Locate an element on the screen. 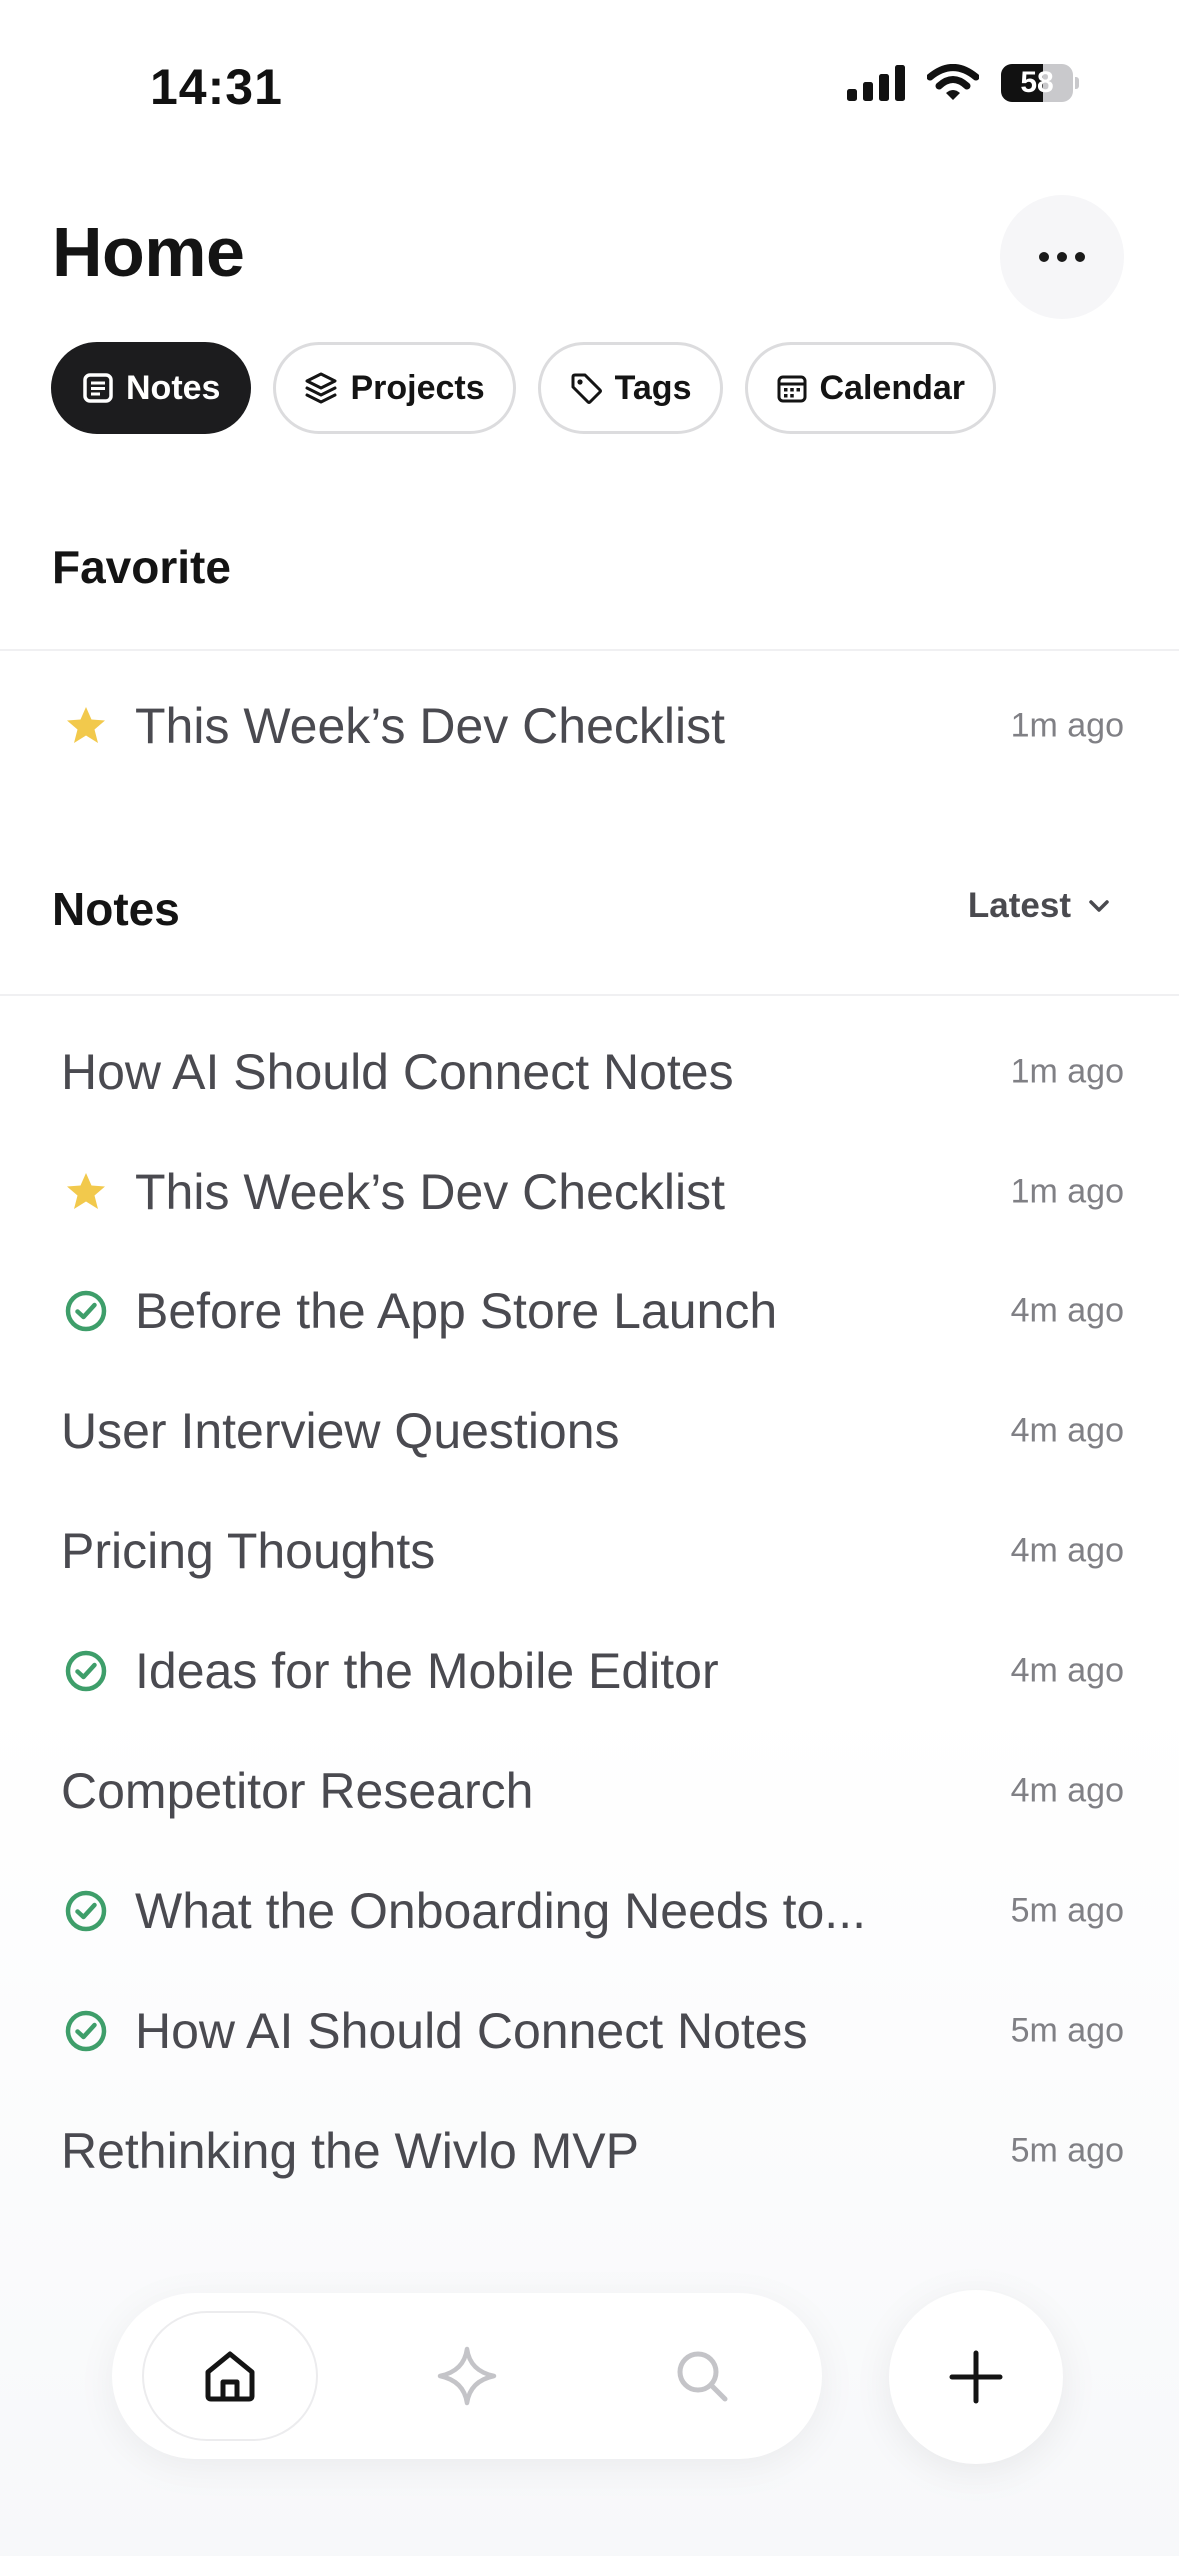  favorite-item-time: 1m ago is located at coordinates (1067, 725).